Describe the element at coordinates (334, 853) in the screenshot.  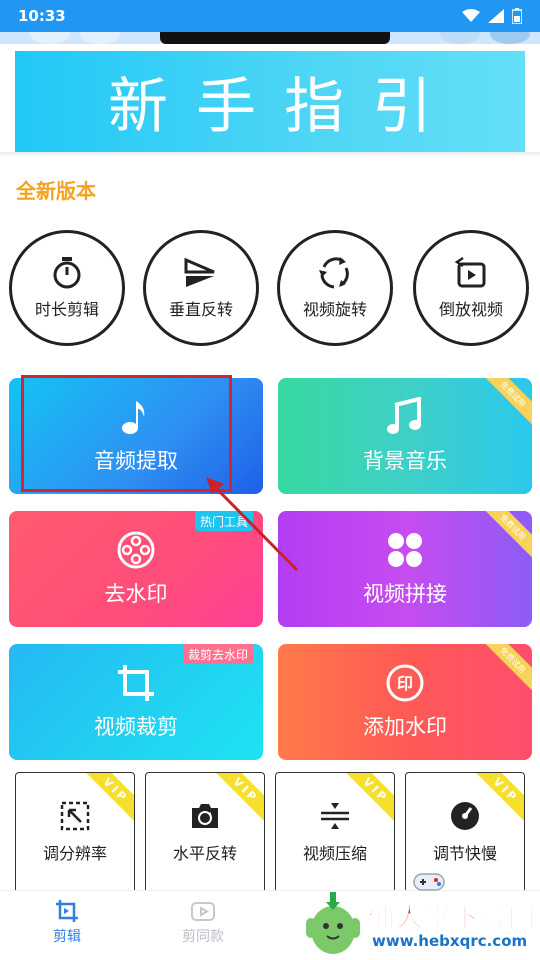
I see `tool-label: 视频压缩` at that location.